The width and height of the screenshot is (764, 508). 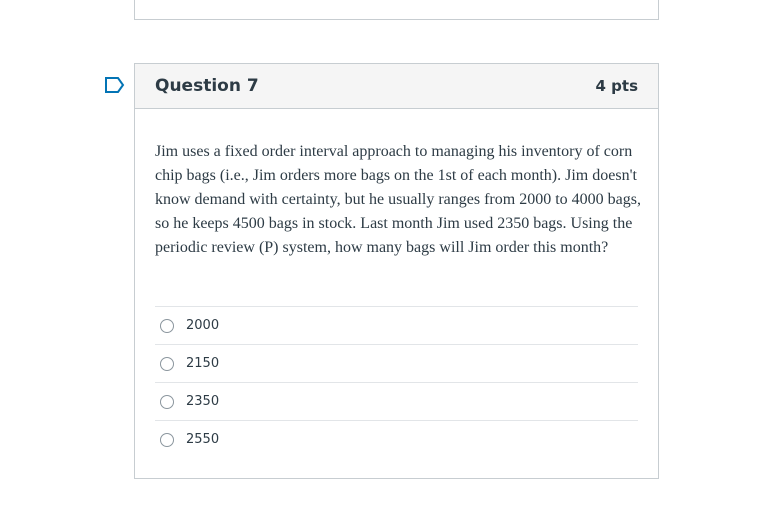 I want to click on answer-label: 2550, so click(x=203, y=439).